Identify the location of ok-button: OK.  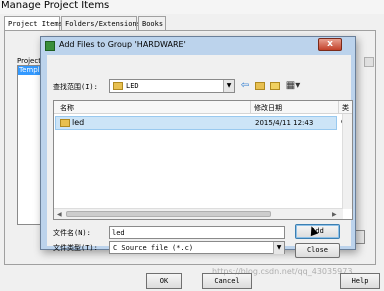
(164, 281).